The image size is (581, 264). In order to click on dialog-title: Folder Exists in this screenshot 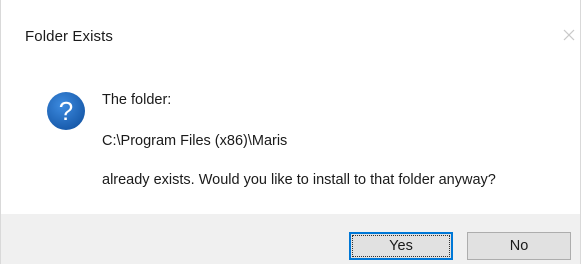, I will do `click(69, 36)`.